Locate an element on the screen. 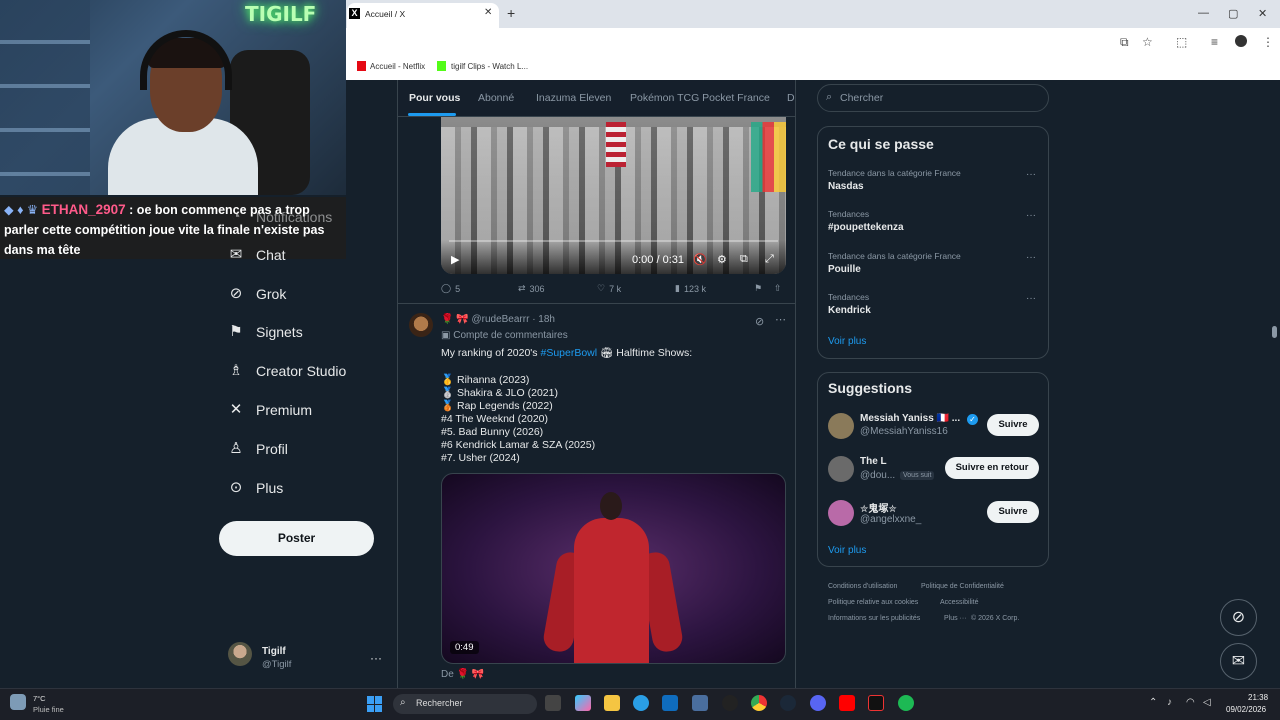  views-button: ▮ 123 k is located at coordinates (690, 288).